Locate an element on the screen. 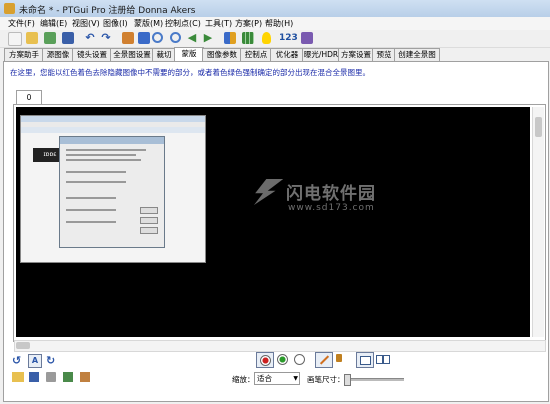 Image resolution: width=550 pixels, height=404 pixels. split-view-right-icon is located at coordinates (386, 359).